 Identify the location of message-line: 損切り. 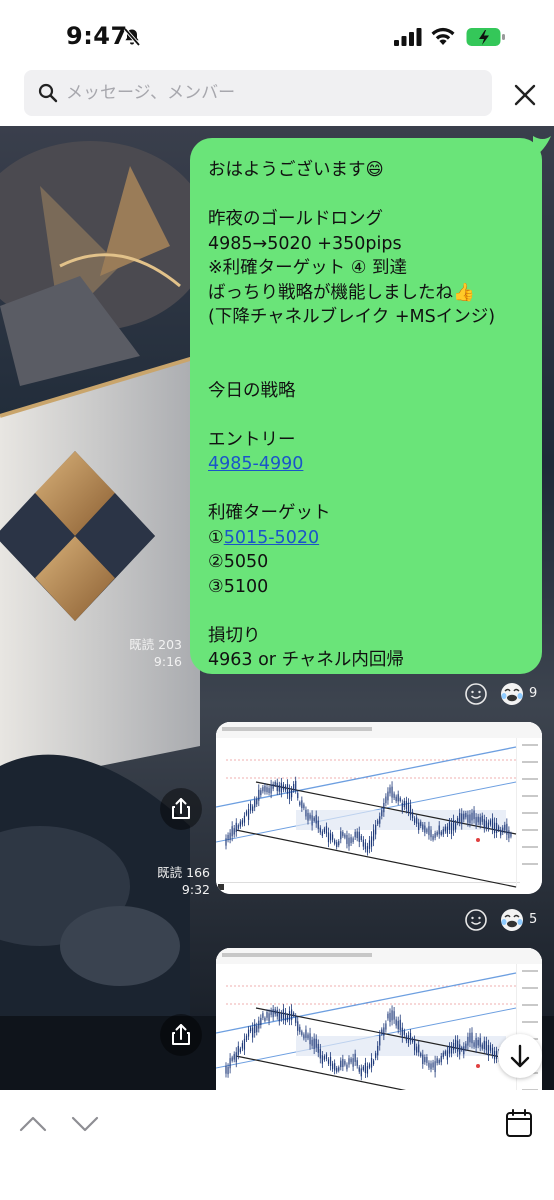
(234, 635).